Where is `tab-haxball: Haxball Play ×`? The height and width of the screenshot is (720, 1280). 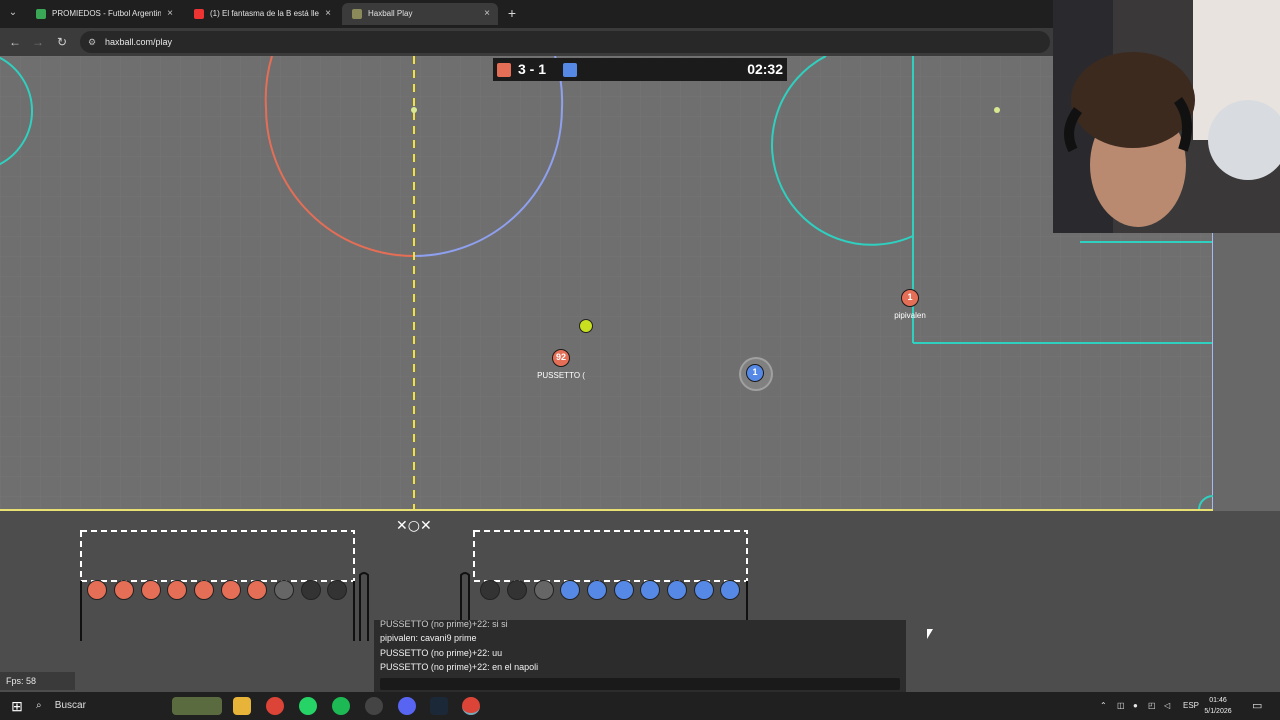 tab-haxball: Haxball Play × is located at coordinates (420, 14).